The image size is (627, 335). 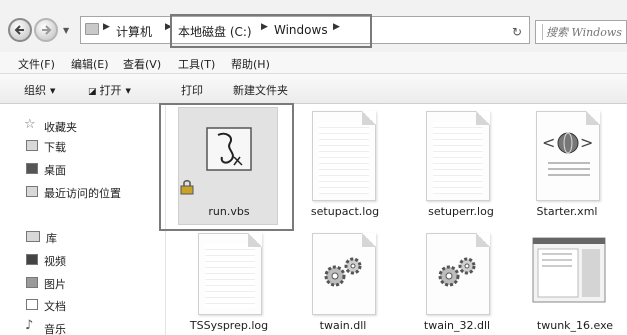 What do you see at coordinates (36, 64) in the screenshot?
I see `menu-file: 文件(F)` at bounding box center [36, 64].